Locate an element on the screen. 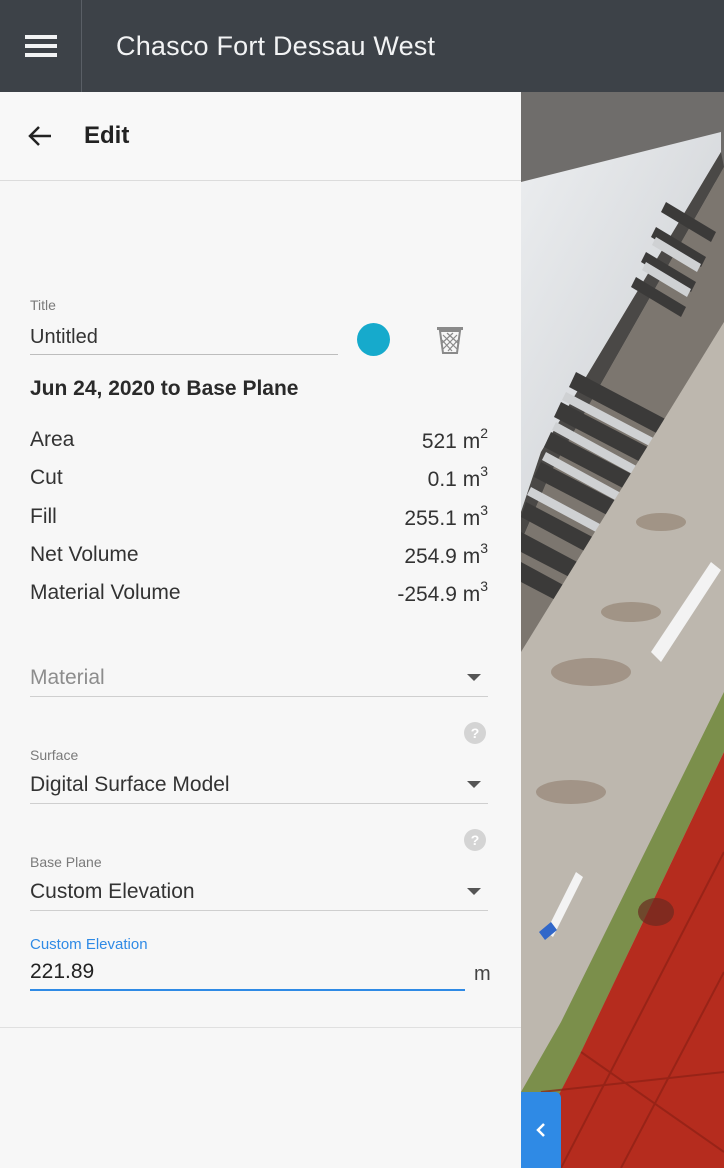  delete-button is located at coordinates (450, 339).